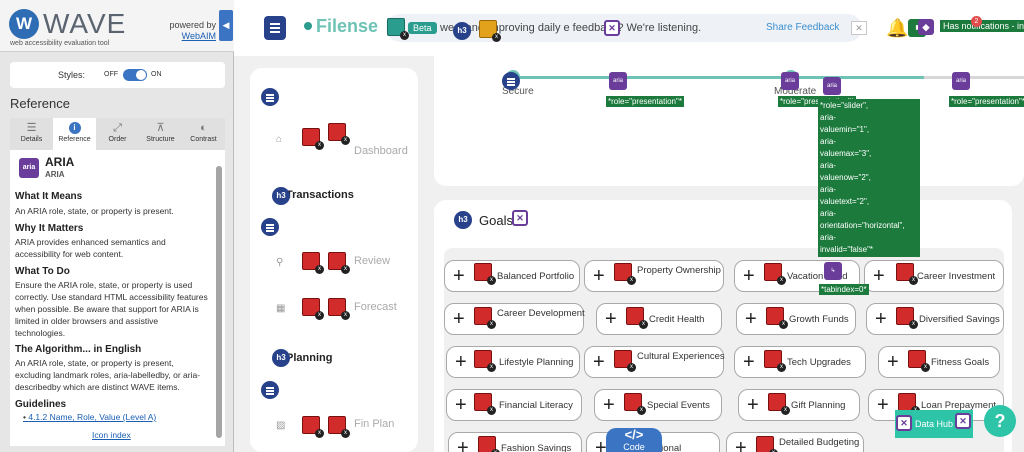 This screenshot has width=1024, height=452. Describe the element at coordinates (135, 75) in the screenshot. I see `styles-toggle-switch` at that location.